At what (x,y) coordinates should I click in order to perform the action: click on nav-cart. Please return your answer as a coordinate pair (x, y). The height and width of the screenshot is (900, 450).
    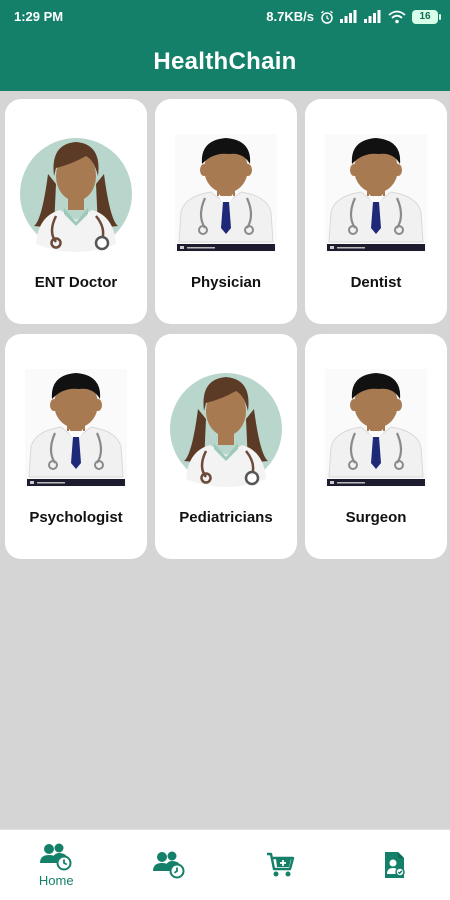
    Looking at the image, I should click on (281, 865).